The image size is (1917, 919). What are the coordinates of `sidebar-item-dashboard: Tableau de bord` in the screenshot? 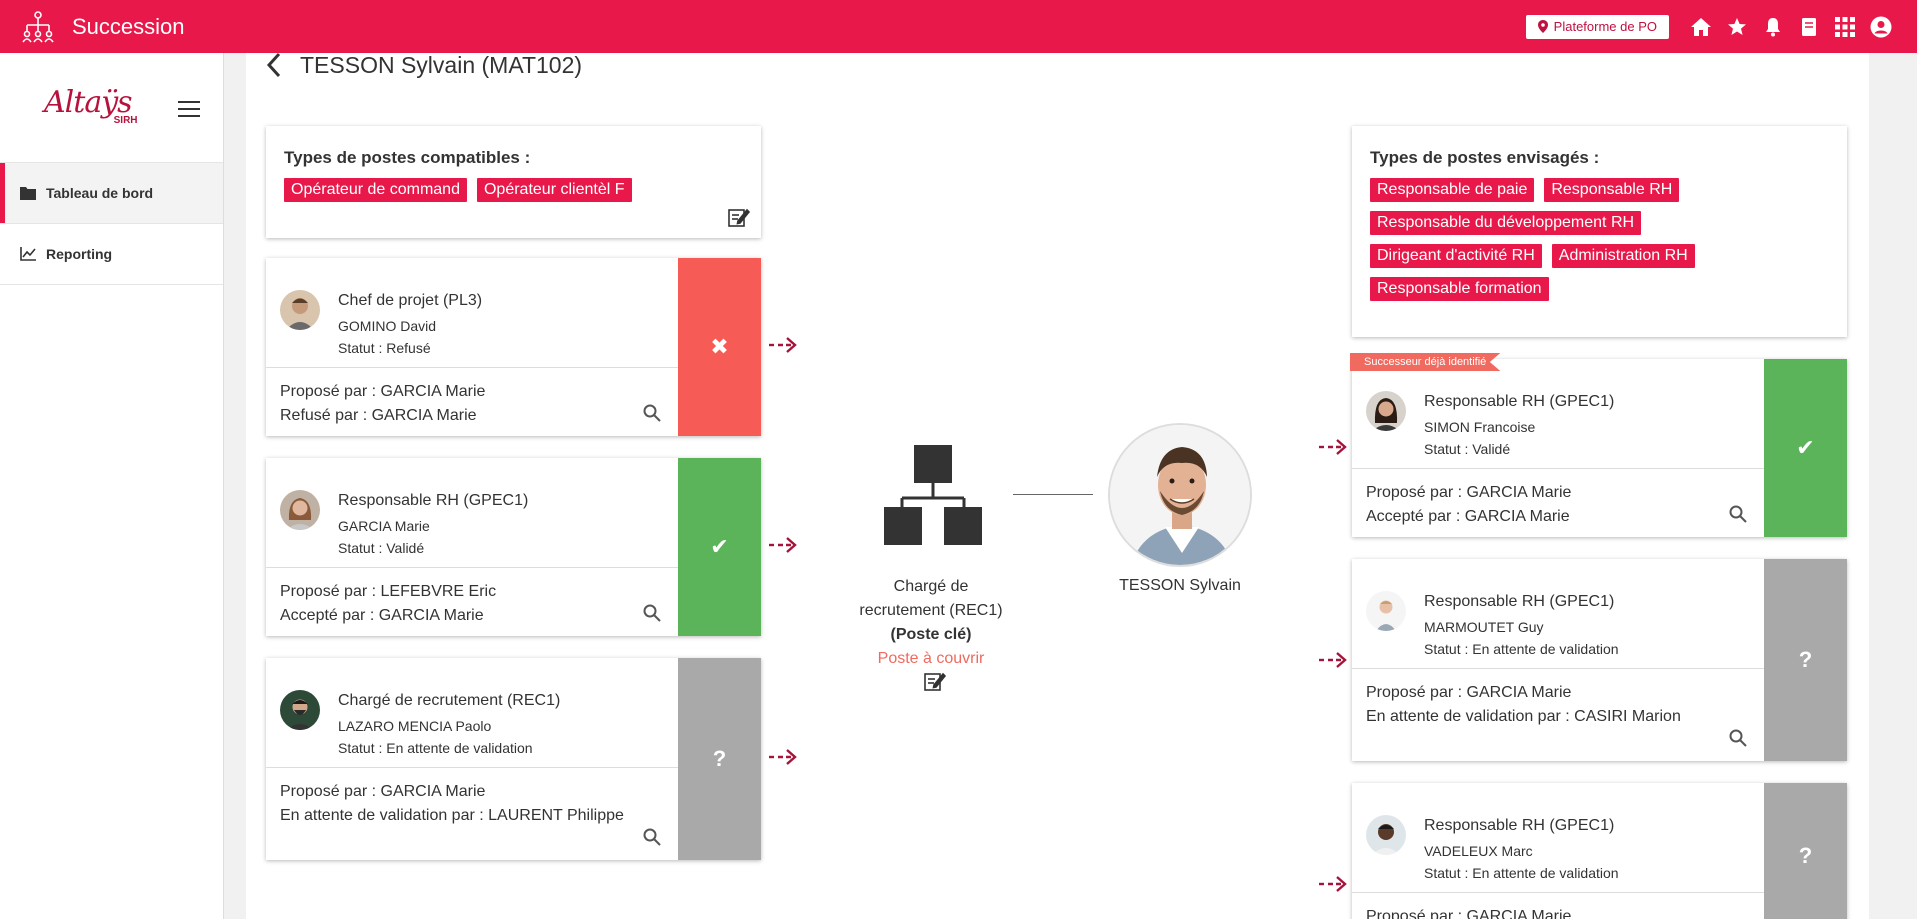 It's located at (111, 193).